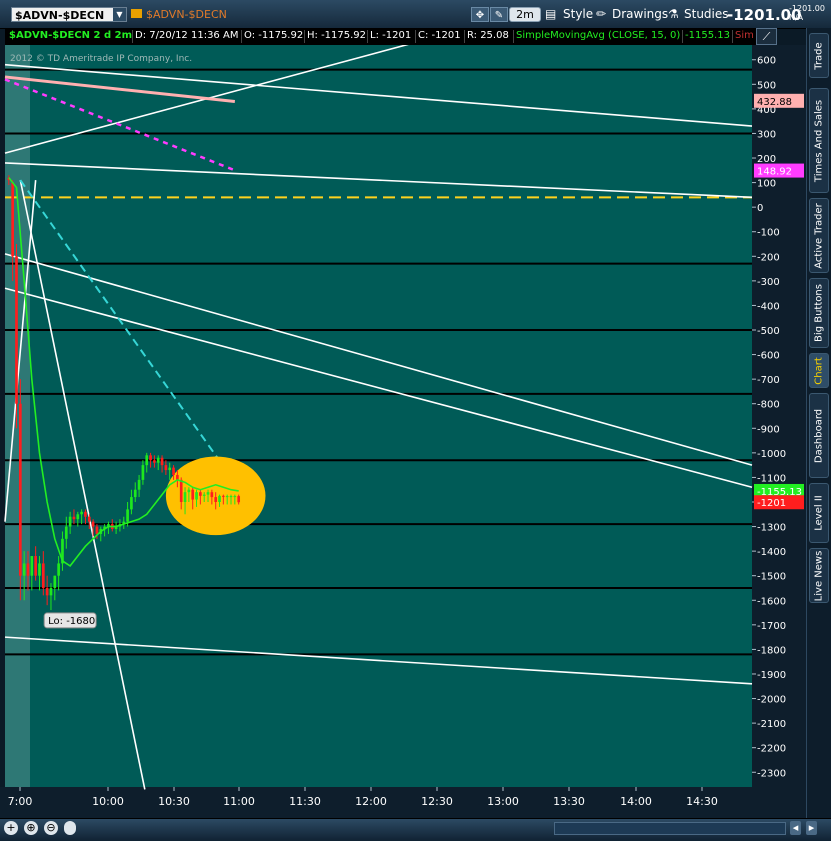  I want to click on side-tab-active-trader: Active Trader, so click(819, 235).